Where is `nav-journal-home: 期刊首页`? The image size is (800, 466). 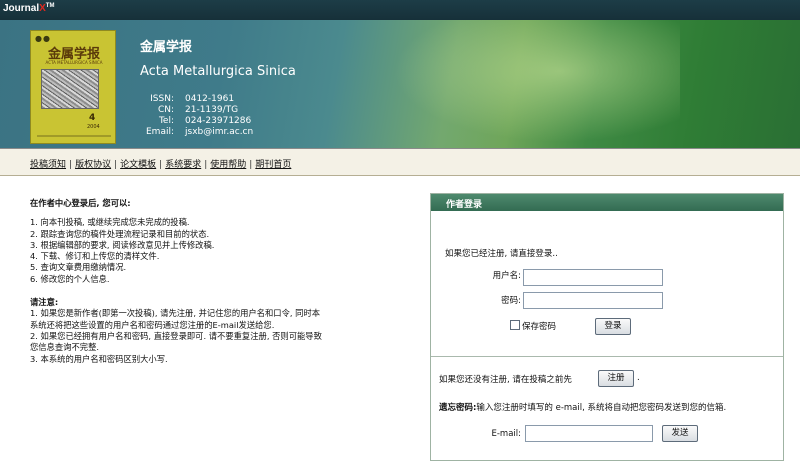 nav-journal-home: 期刊首页 is located at coordinates (273, 165).